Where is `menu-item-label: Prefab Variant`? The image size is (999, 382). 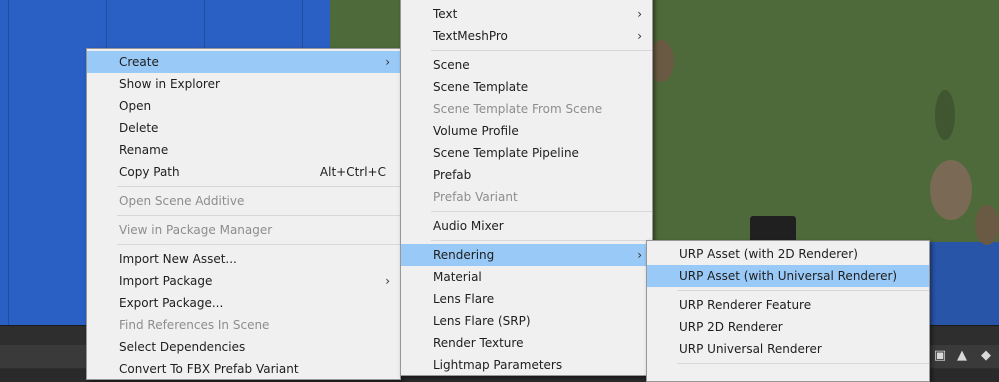 menu-item-label: Prefab Variant is located at coordinates (475, 197).